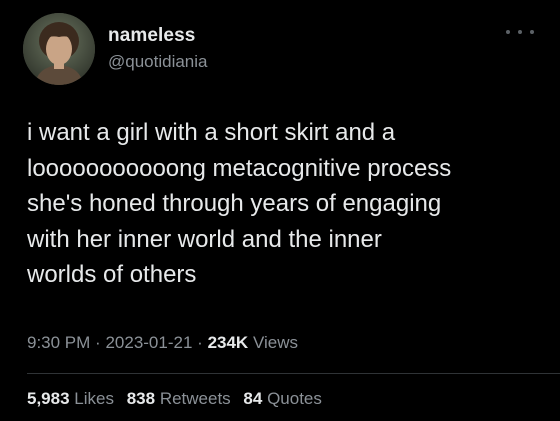  I want to click on likes-count: 5,983, so click(48, 398).